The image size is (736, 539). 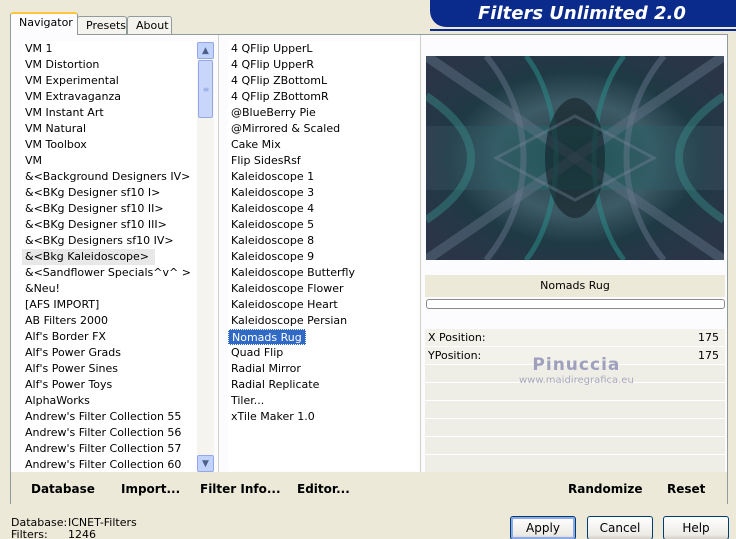 I want to click on list-item: &<Sandflower Specials^v^ >, so click(x=110, y=273).